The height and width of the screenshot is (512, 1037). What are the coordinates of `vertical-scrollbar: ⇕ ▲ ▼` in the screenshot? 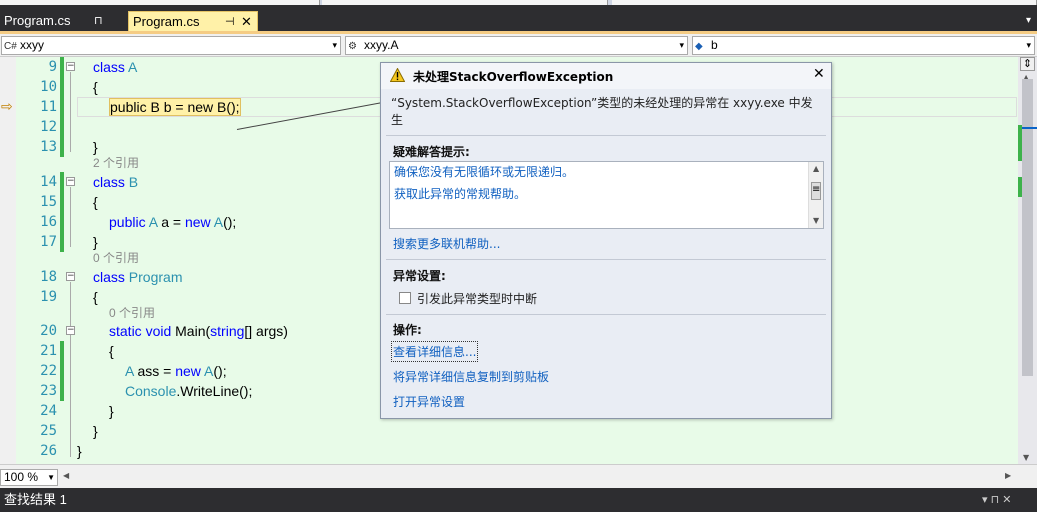 It's located at (1027, 260).